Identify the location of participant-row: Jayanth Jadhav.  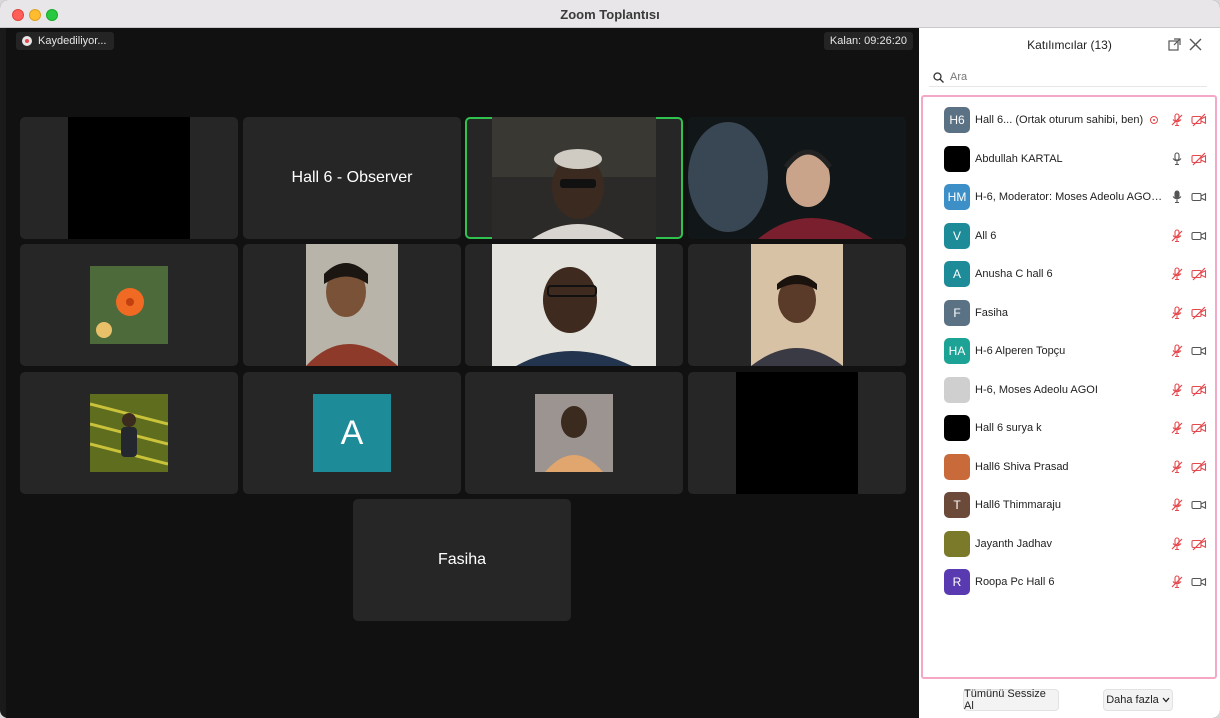
(1069, 544).